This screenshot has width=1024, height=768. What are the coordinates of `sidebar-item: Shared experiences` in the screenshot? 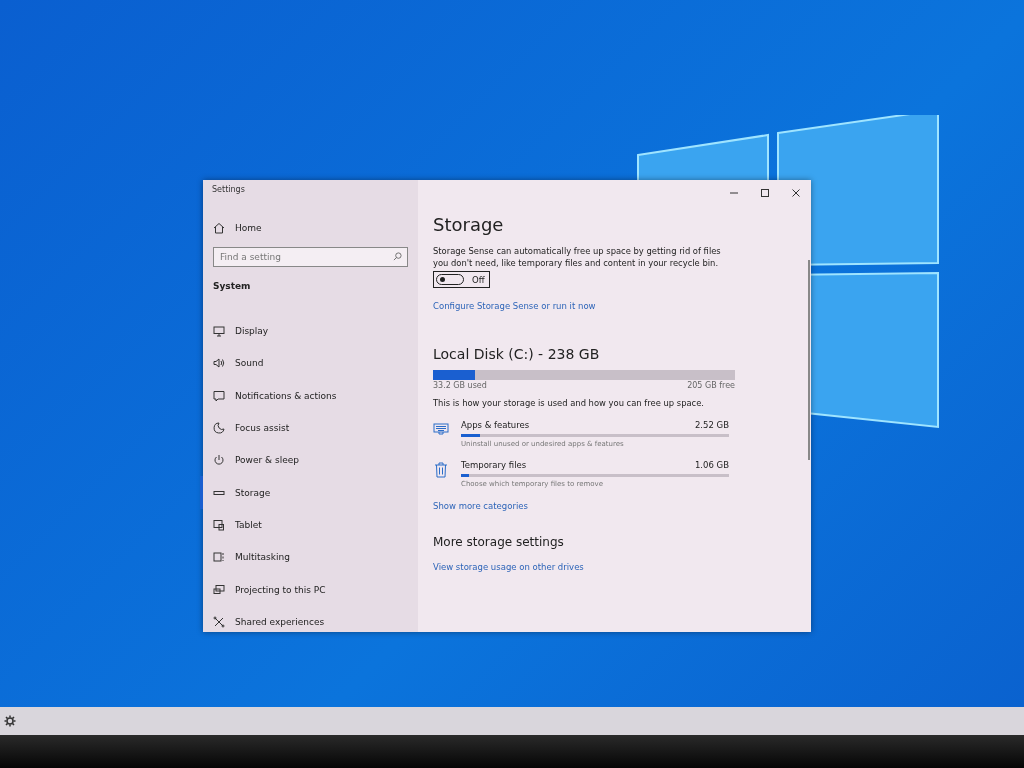 It's located at (309, 621).